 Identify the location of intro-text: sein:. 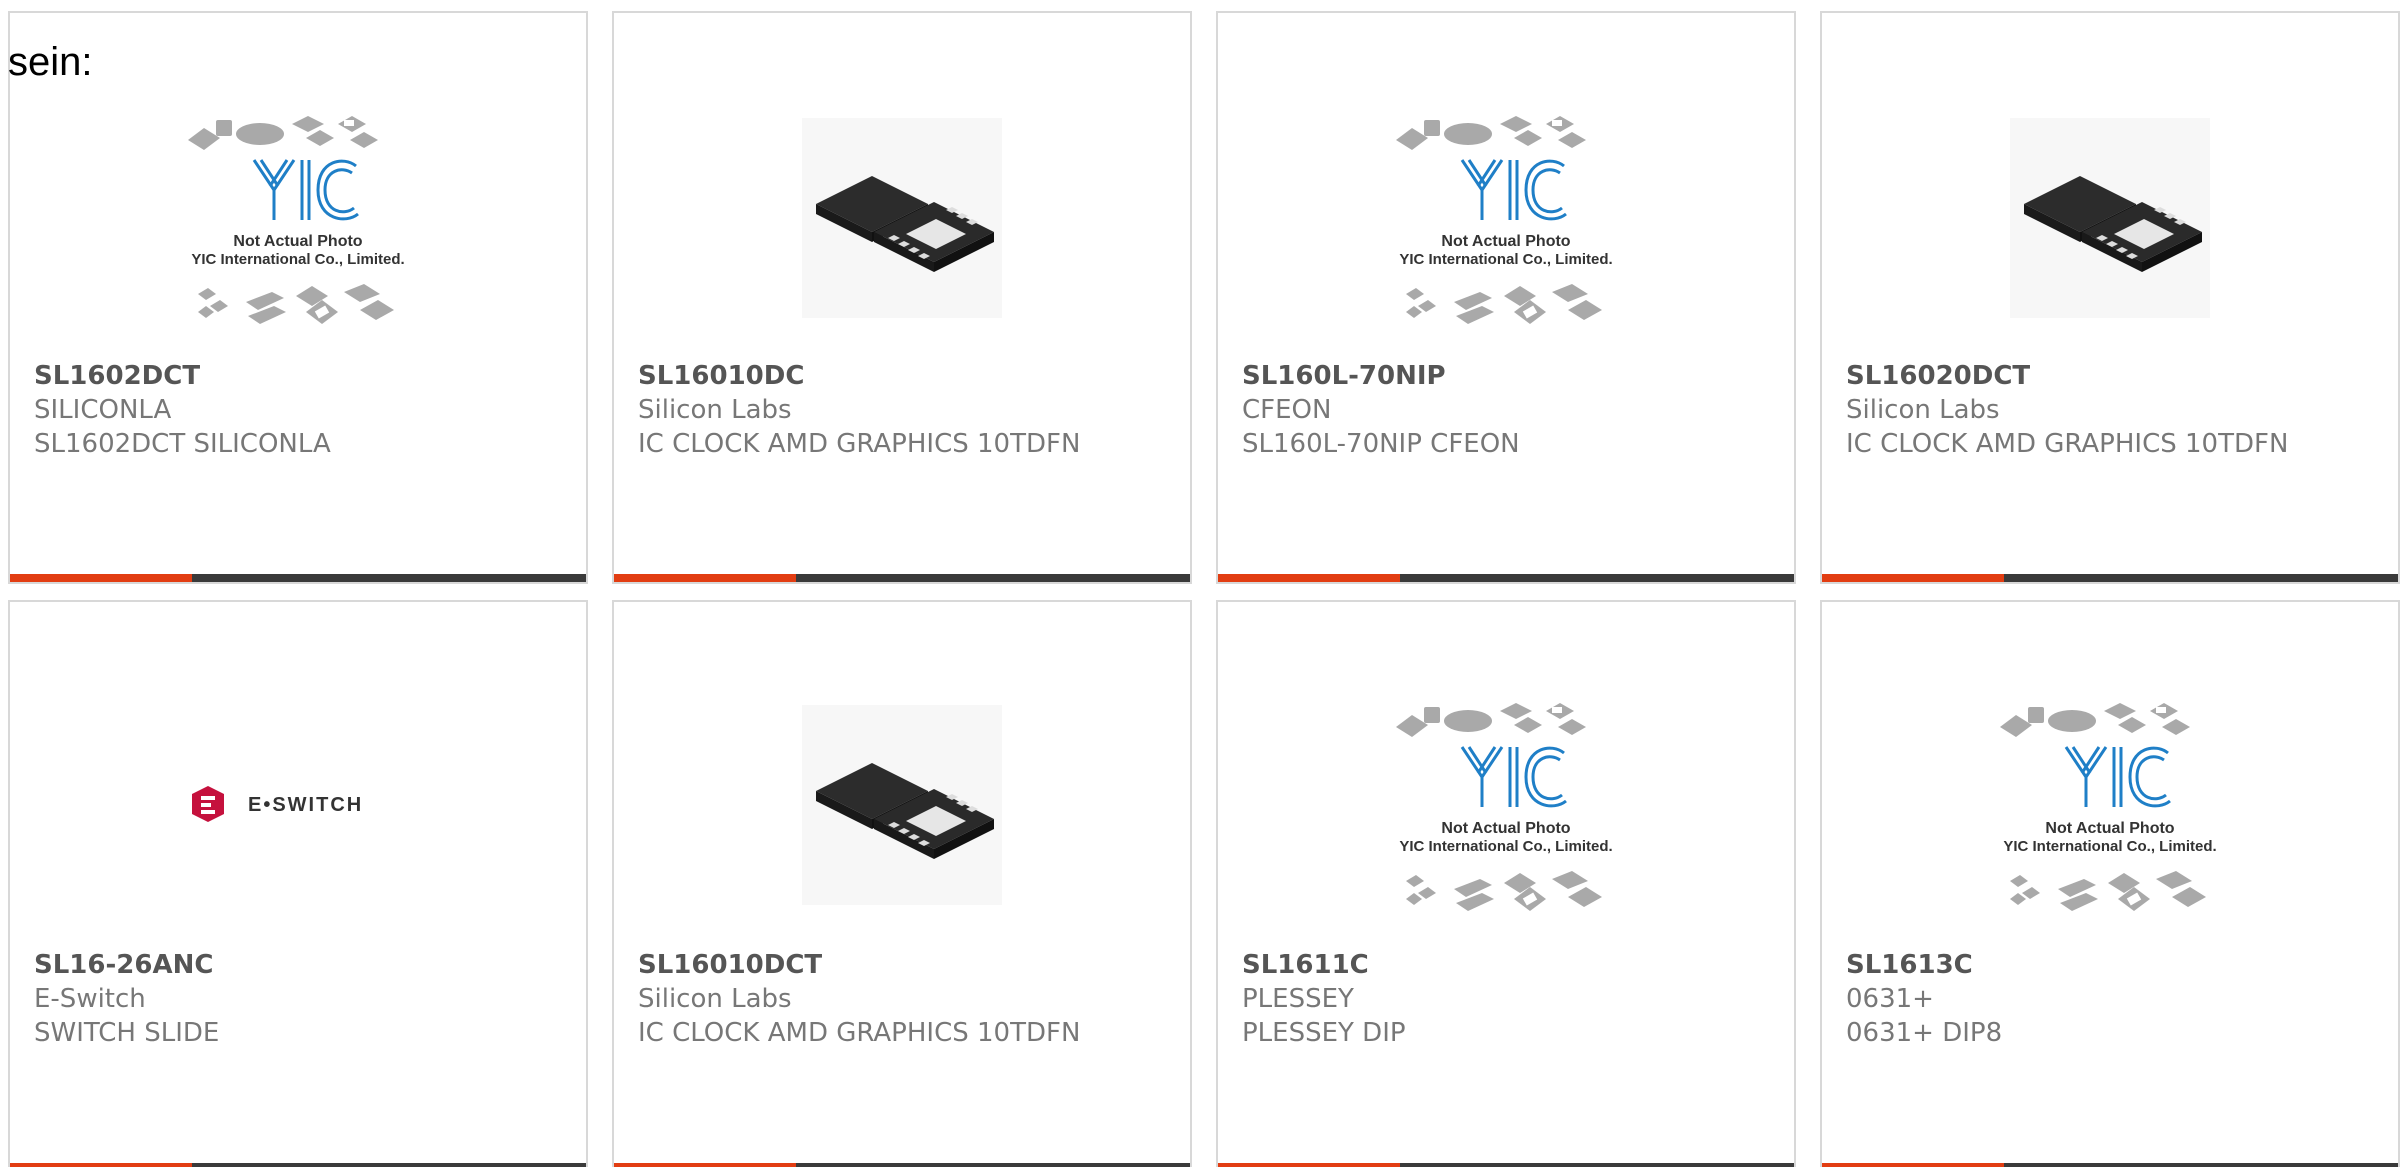
(50, 62).